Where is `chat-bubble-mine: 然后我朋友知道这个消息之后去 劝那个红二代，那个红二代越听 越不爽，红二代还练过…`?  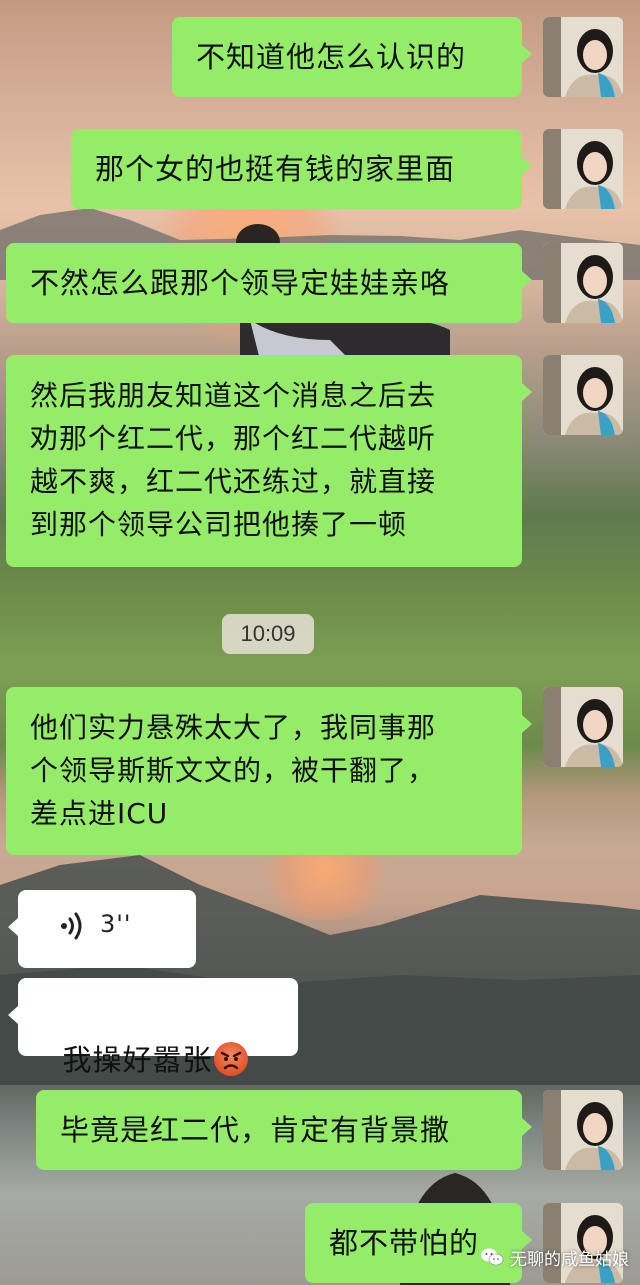
chat-bubble-mine: 然后我朋友知道这个消息之后去 劝那个红二代，那个红二代越听 越不爽，红二代还练过… is located at coordinates (269, 461).